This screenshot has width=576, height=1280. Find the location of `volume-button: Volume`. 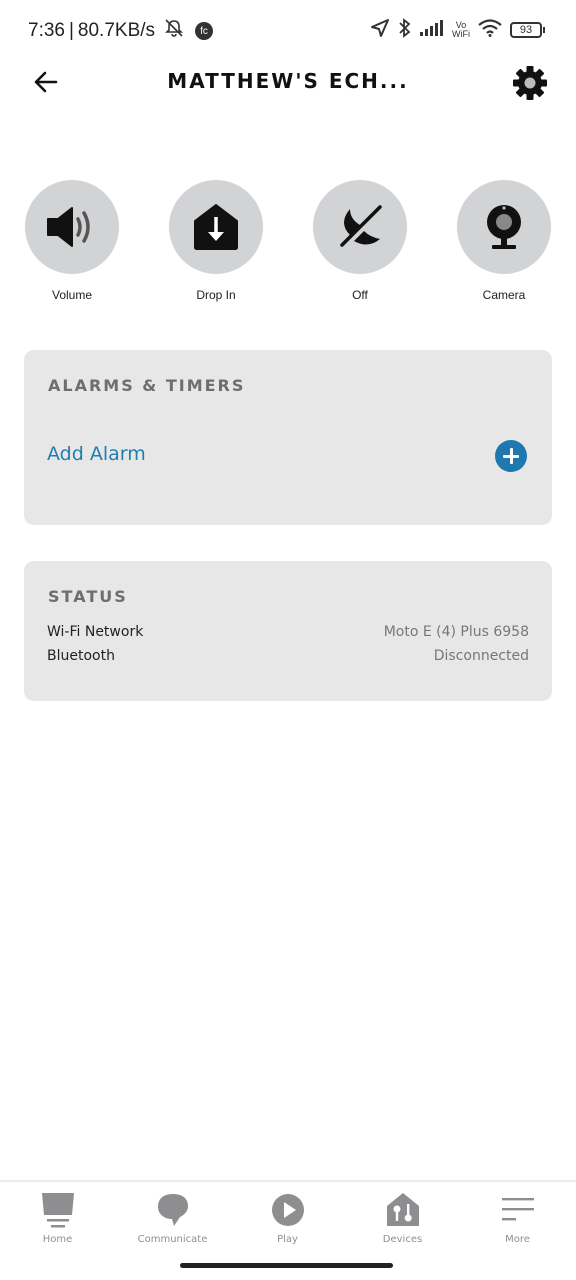

volume-button: Volume is located at coordinates (72, 241).